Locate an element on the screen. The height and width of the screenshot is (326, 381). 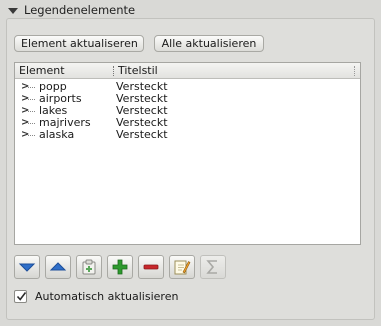
title-style-value: Versteckt is located at coordinates (142, 135).